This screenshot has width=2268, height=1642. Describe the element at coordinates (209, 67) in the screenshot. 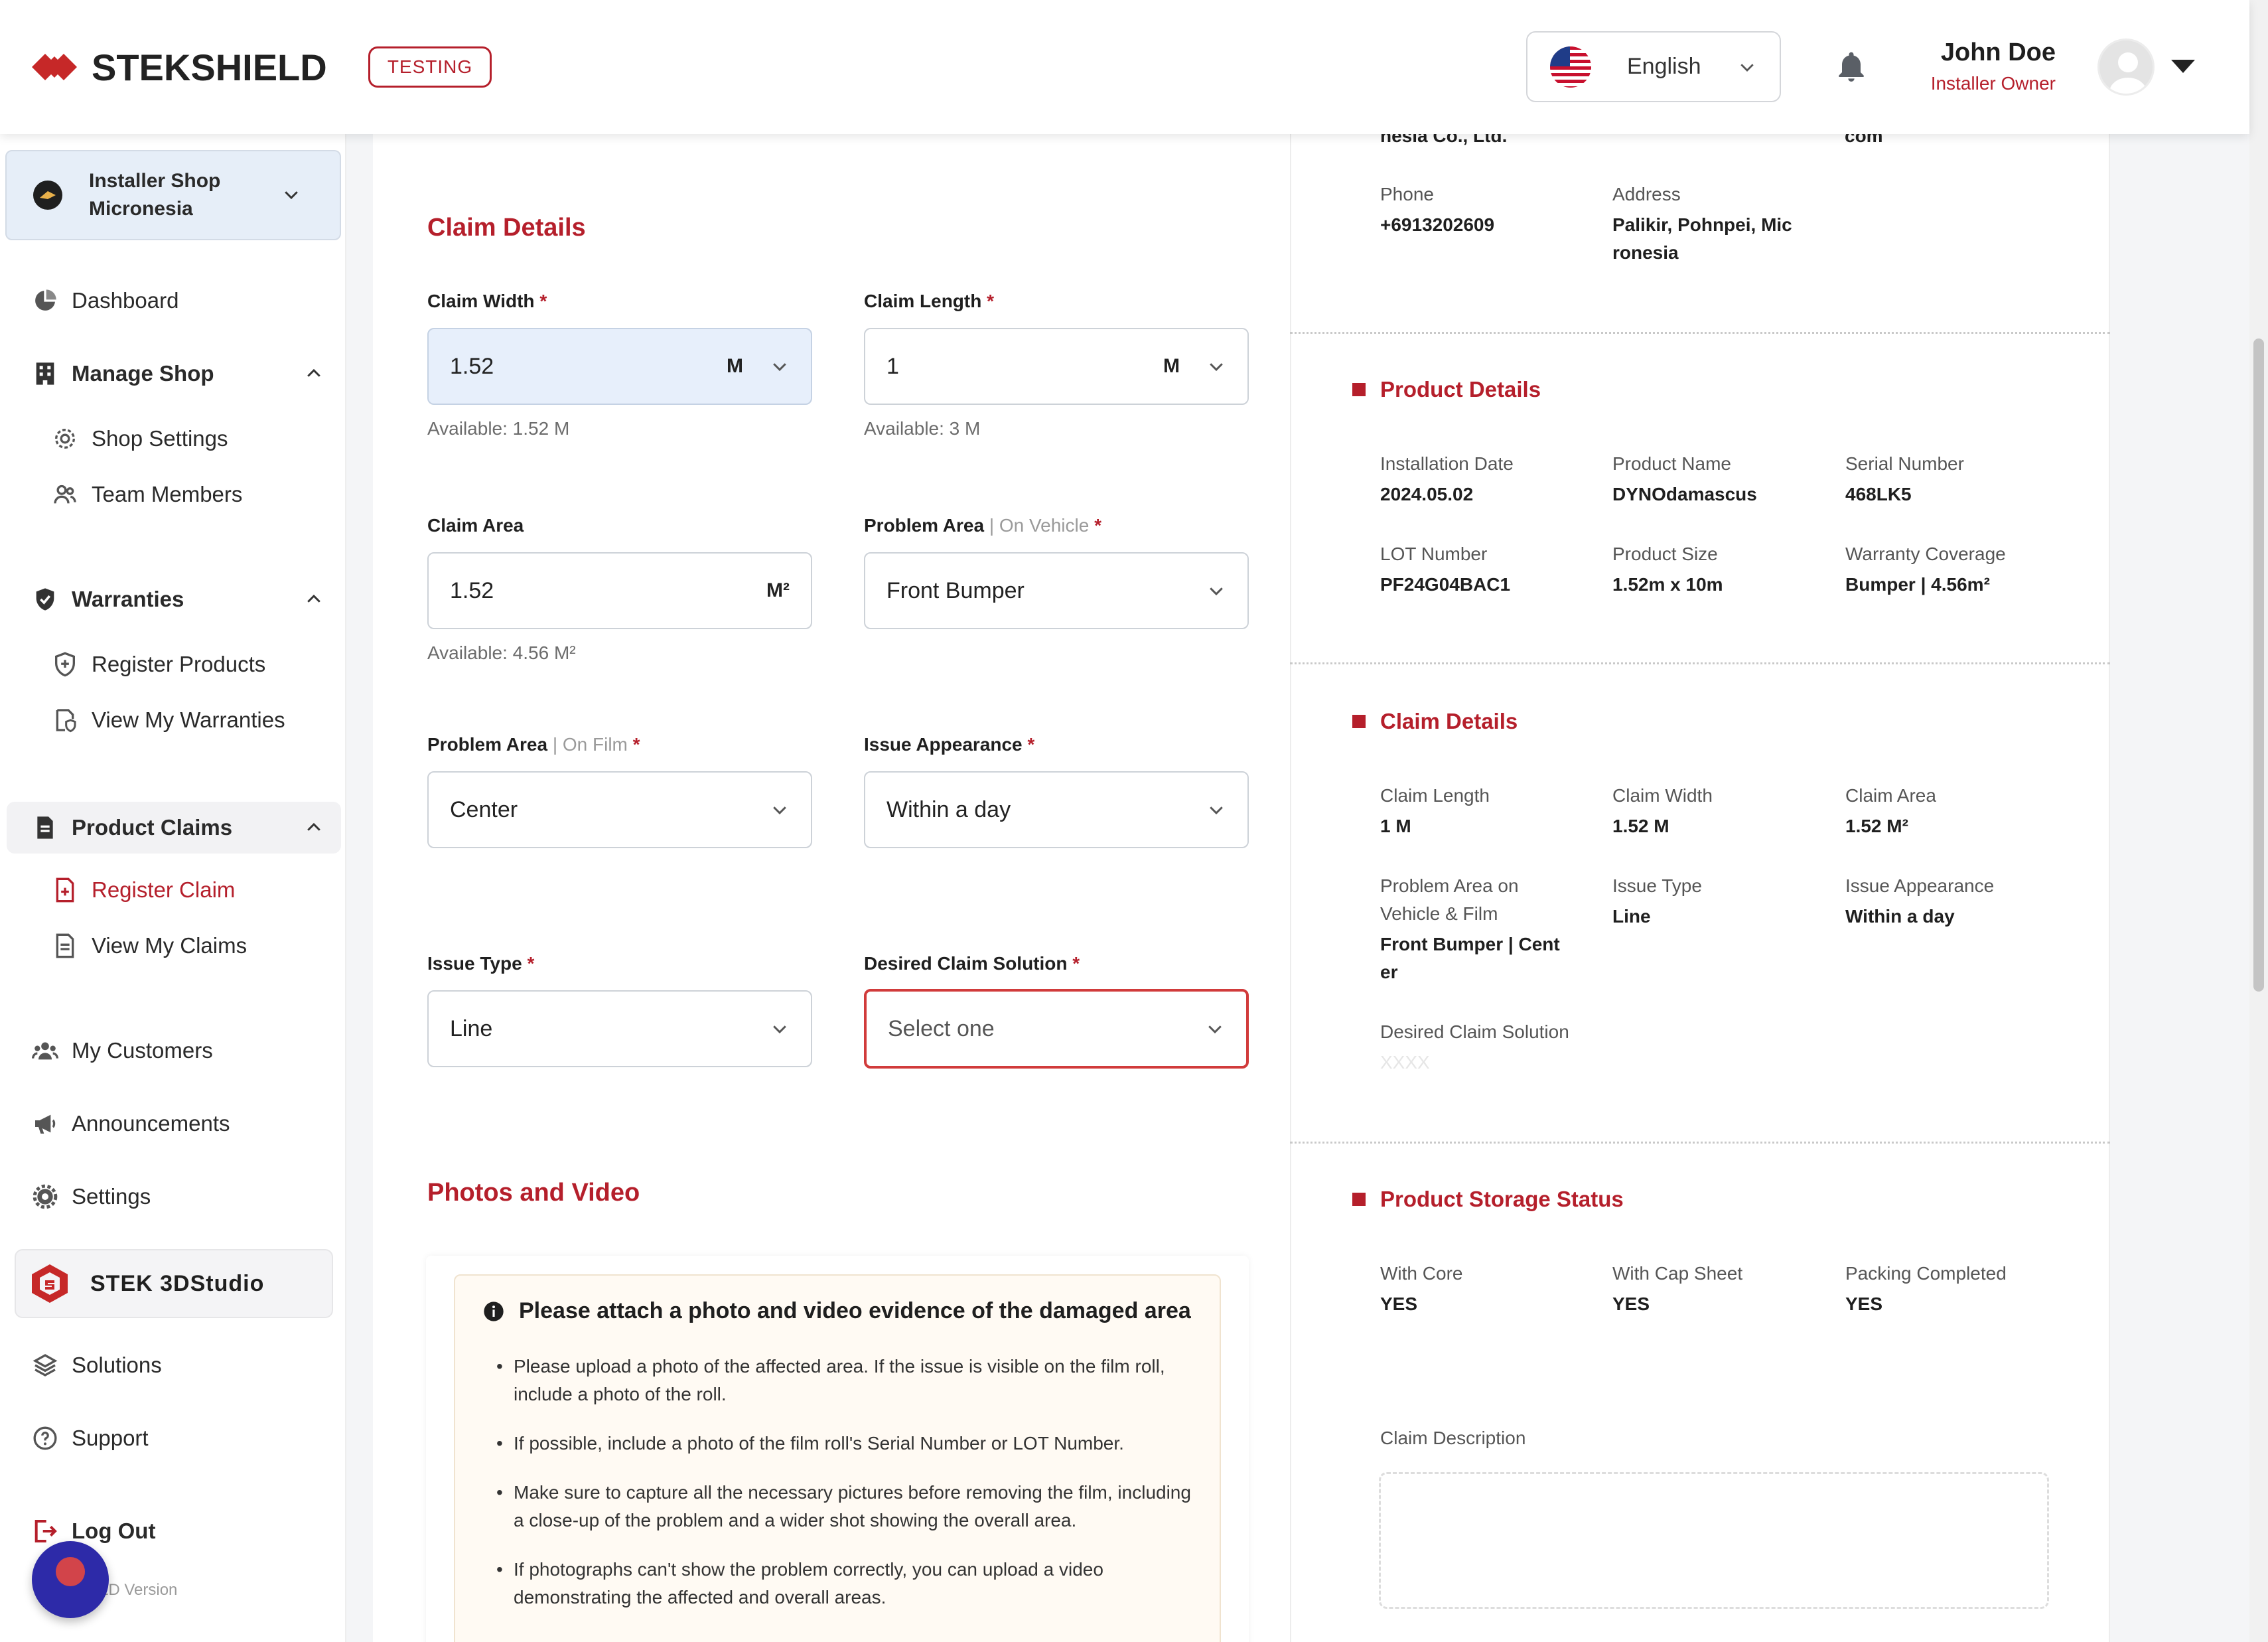

I see `brand-name: STEKSHIELD` at that location.